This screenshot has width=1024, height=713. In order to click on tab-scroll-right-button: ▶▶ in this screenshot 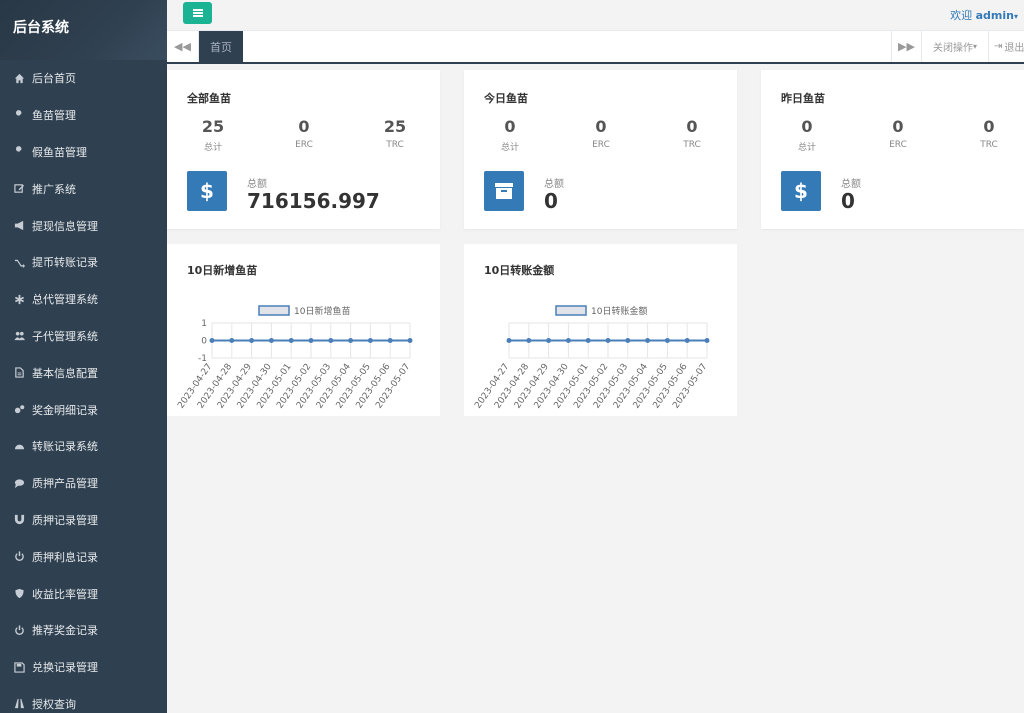, I will do `click(906, 46)`.